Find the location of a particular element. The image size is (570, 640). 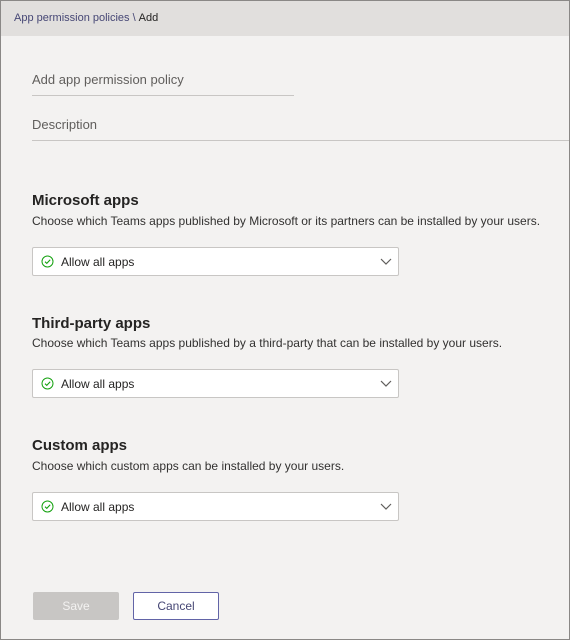

custom-apps-selected-value: Allow all apps is located at coordinates (98, 507).